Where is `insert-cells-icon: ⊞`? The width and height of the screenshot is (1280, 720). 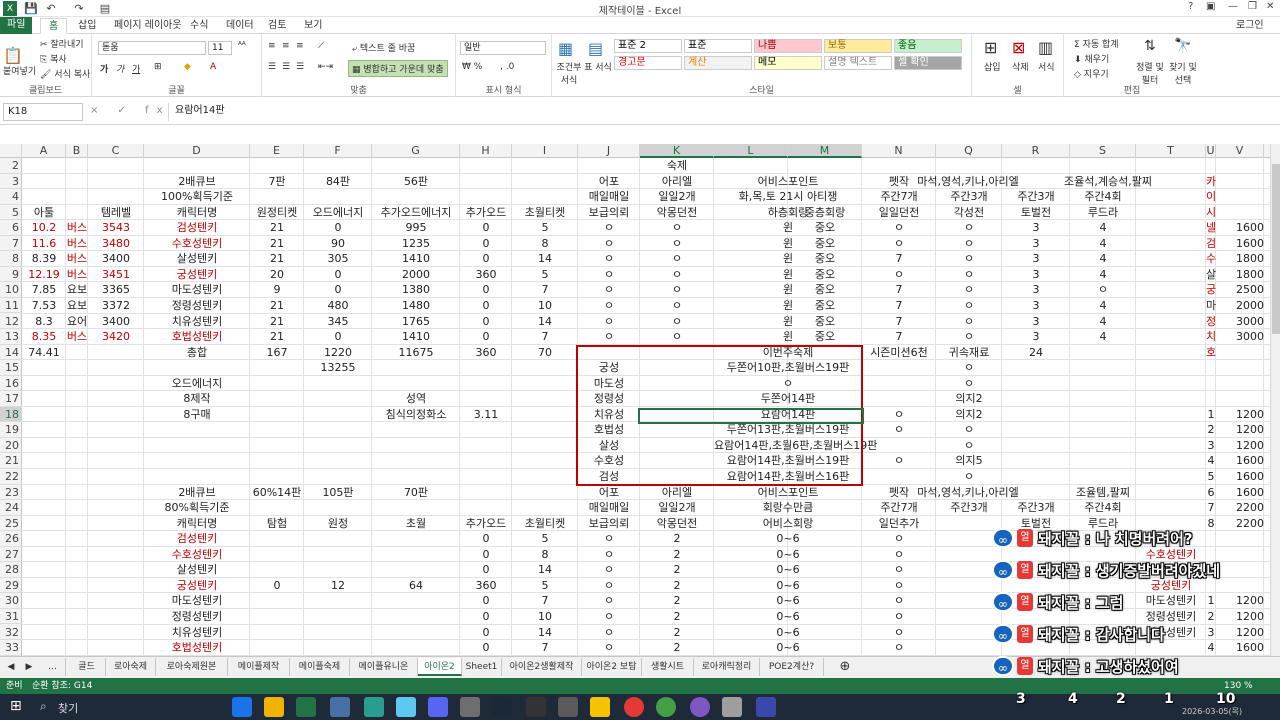 insert-cells-icon: ⊞ is located at coordinates (990, 47).